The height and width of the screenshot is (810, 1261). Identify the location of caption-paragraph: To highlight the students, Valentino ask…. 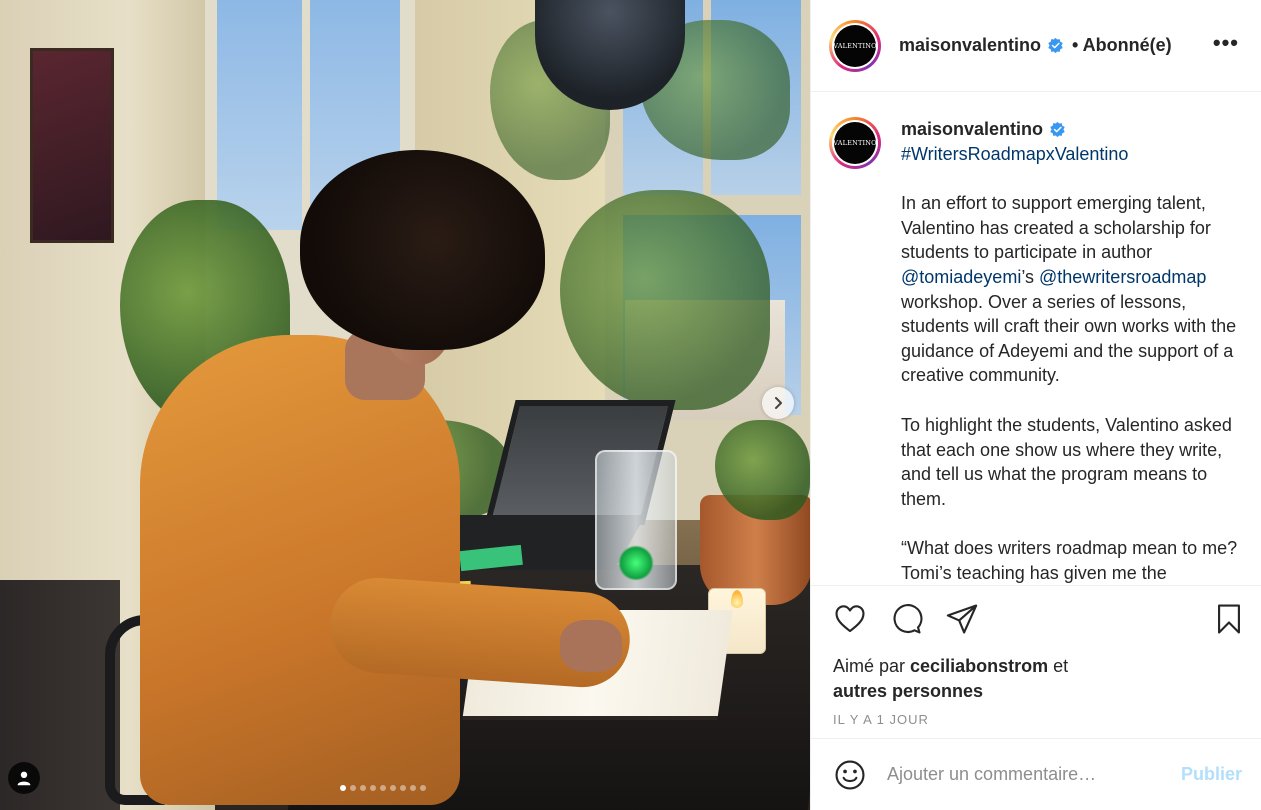
(1066, 461).